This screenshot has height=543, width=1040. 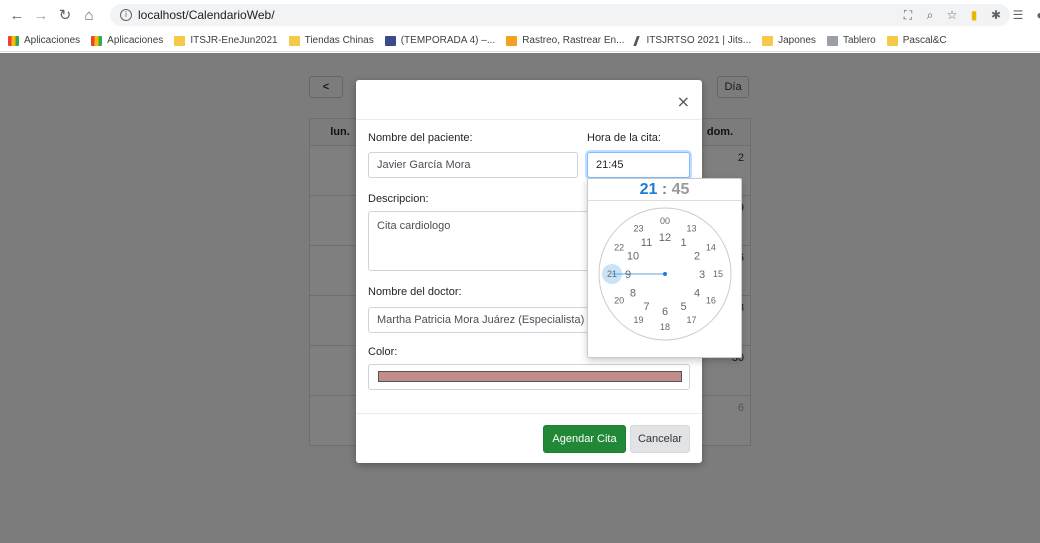 What do you see at coordinates (711, 248) in the screenshot?
I see `clock-hour-option: 14` at bounding box center [711, 248].